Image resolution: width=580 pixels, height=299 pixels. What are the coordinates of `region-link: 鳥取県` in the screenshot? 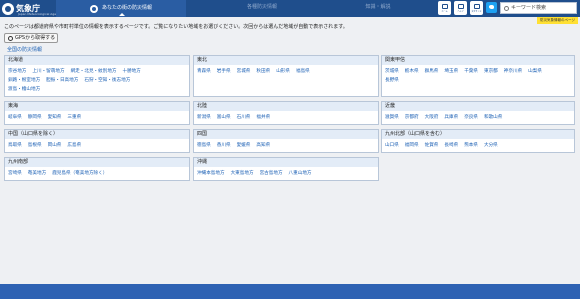 It's located at (15, 145).